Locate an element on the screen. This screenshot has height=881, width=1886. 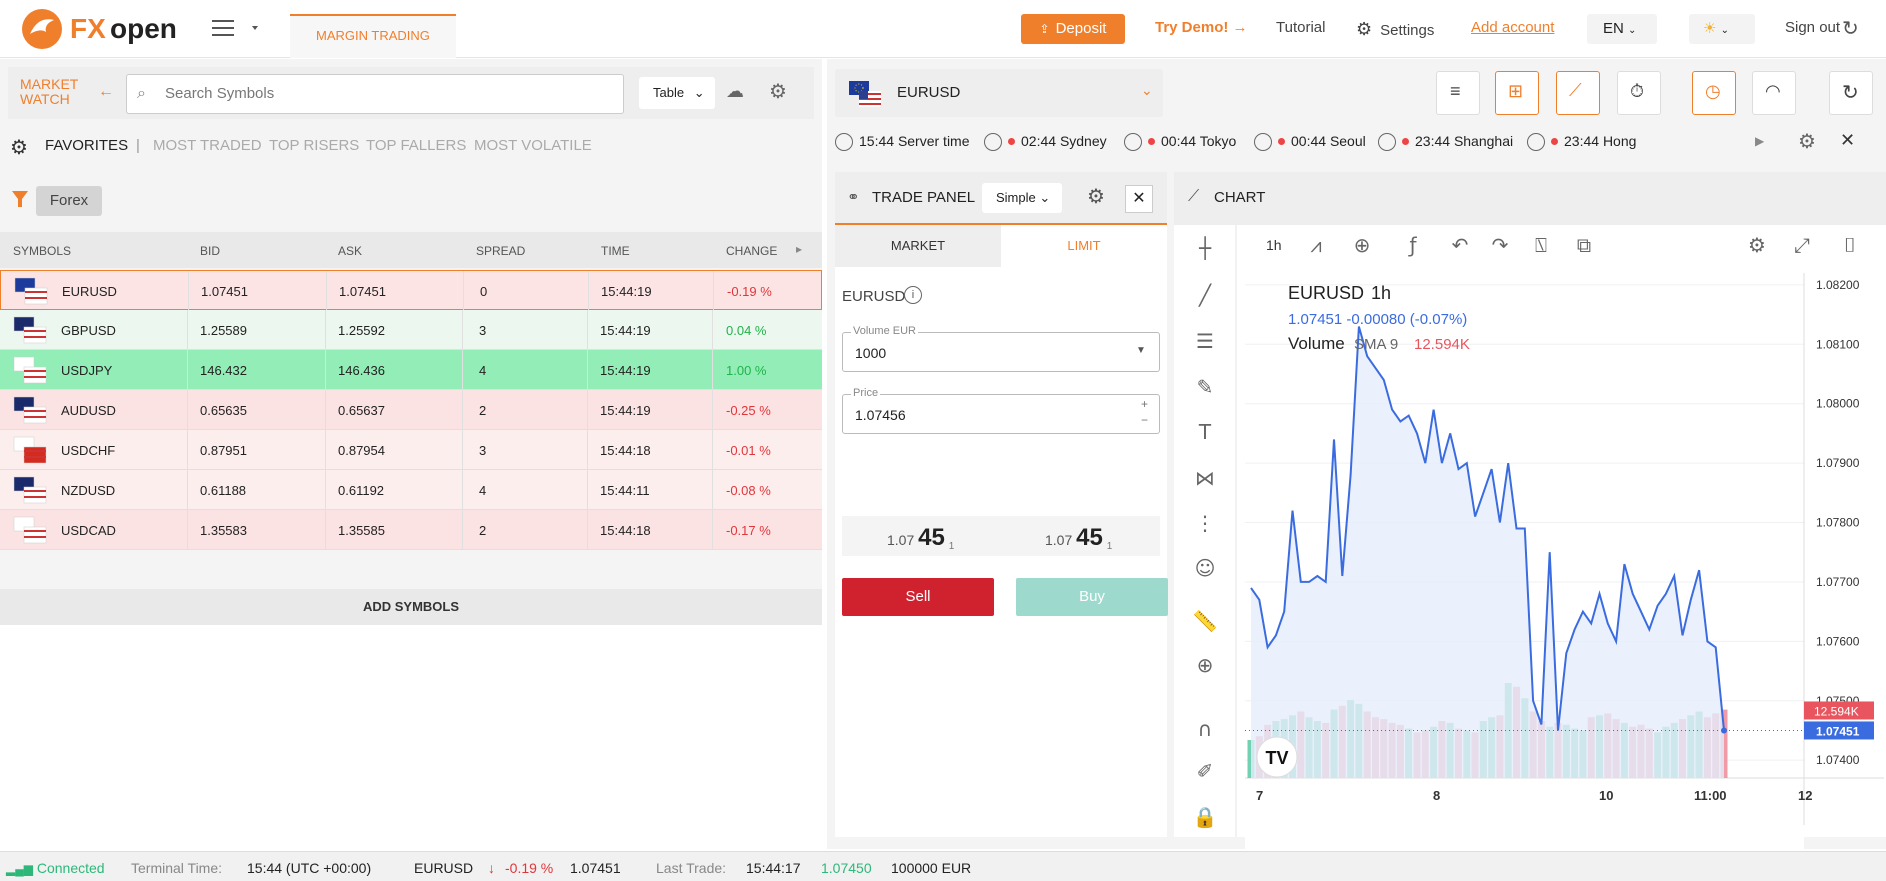
column-bid: BID is located at coordinates (210, 251).